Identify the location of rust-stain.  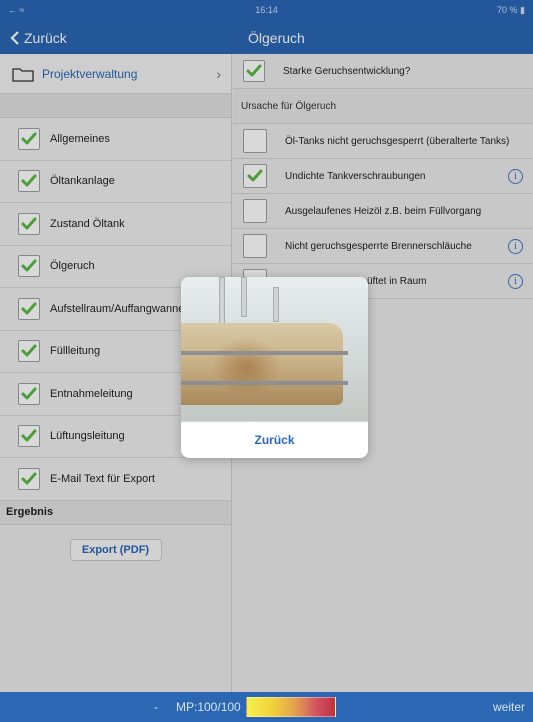
(246, 367).